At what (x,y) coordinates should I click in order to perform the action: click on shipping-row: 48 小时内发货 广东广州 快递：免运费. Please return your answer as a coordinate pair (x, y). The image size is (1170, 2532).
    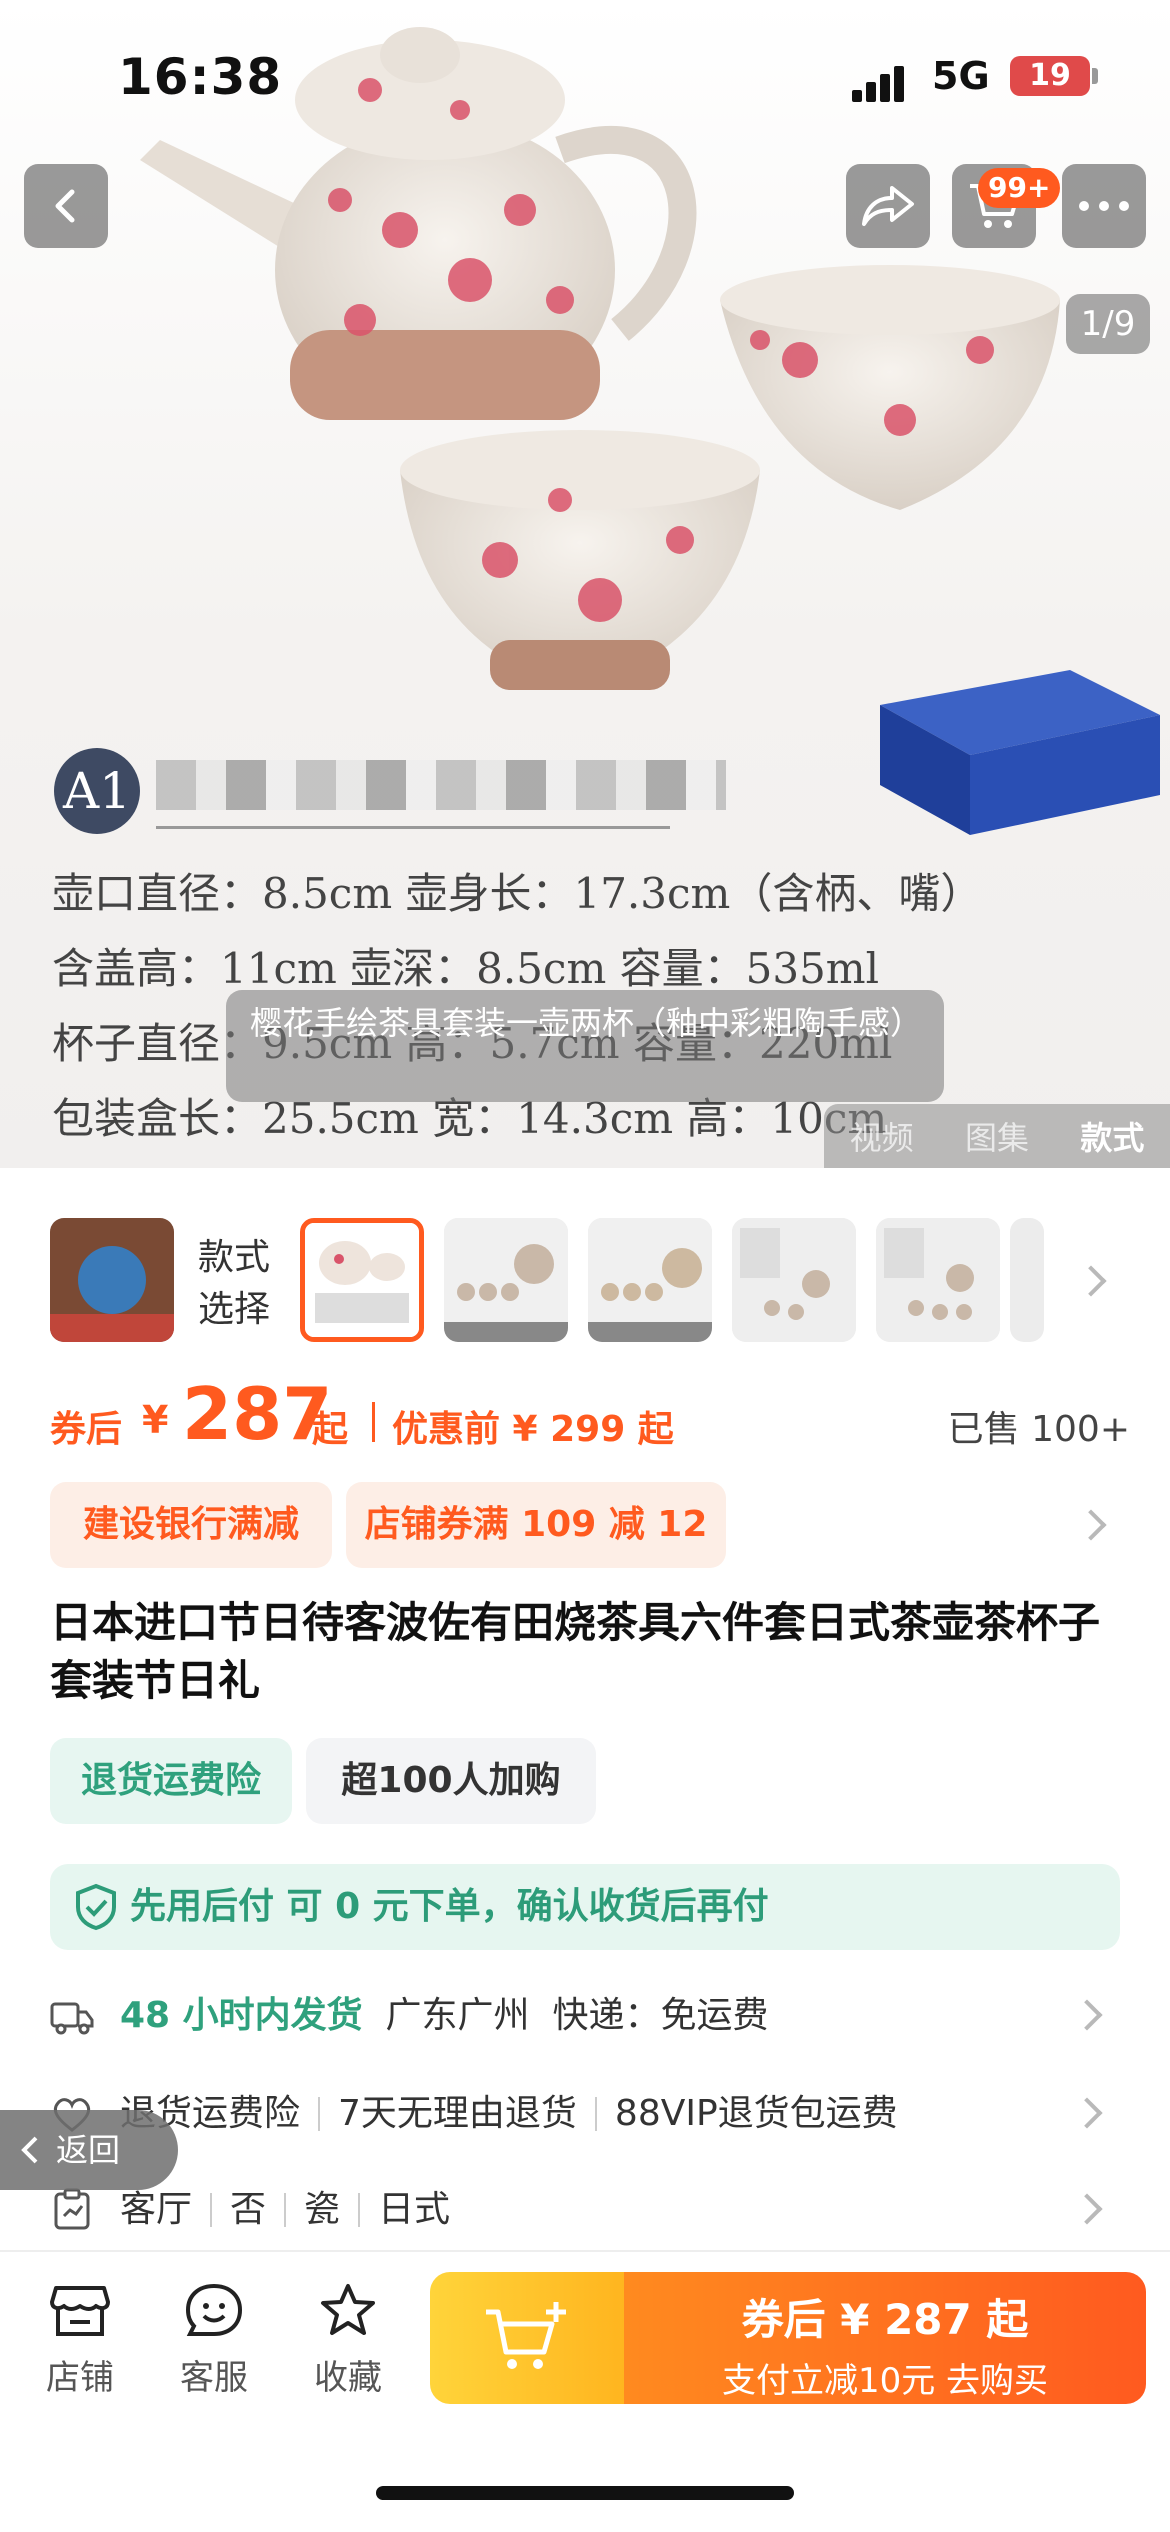
    Looking at the image, I should click on (585, 2016).